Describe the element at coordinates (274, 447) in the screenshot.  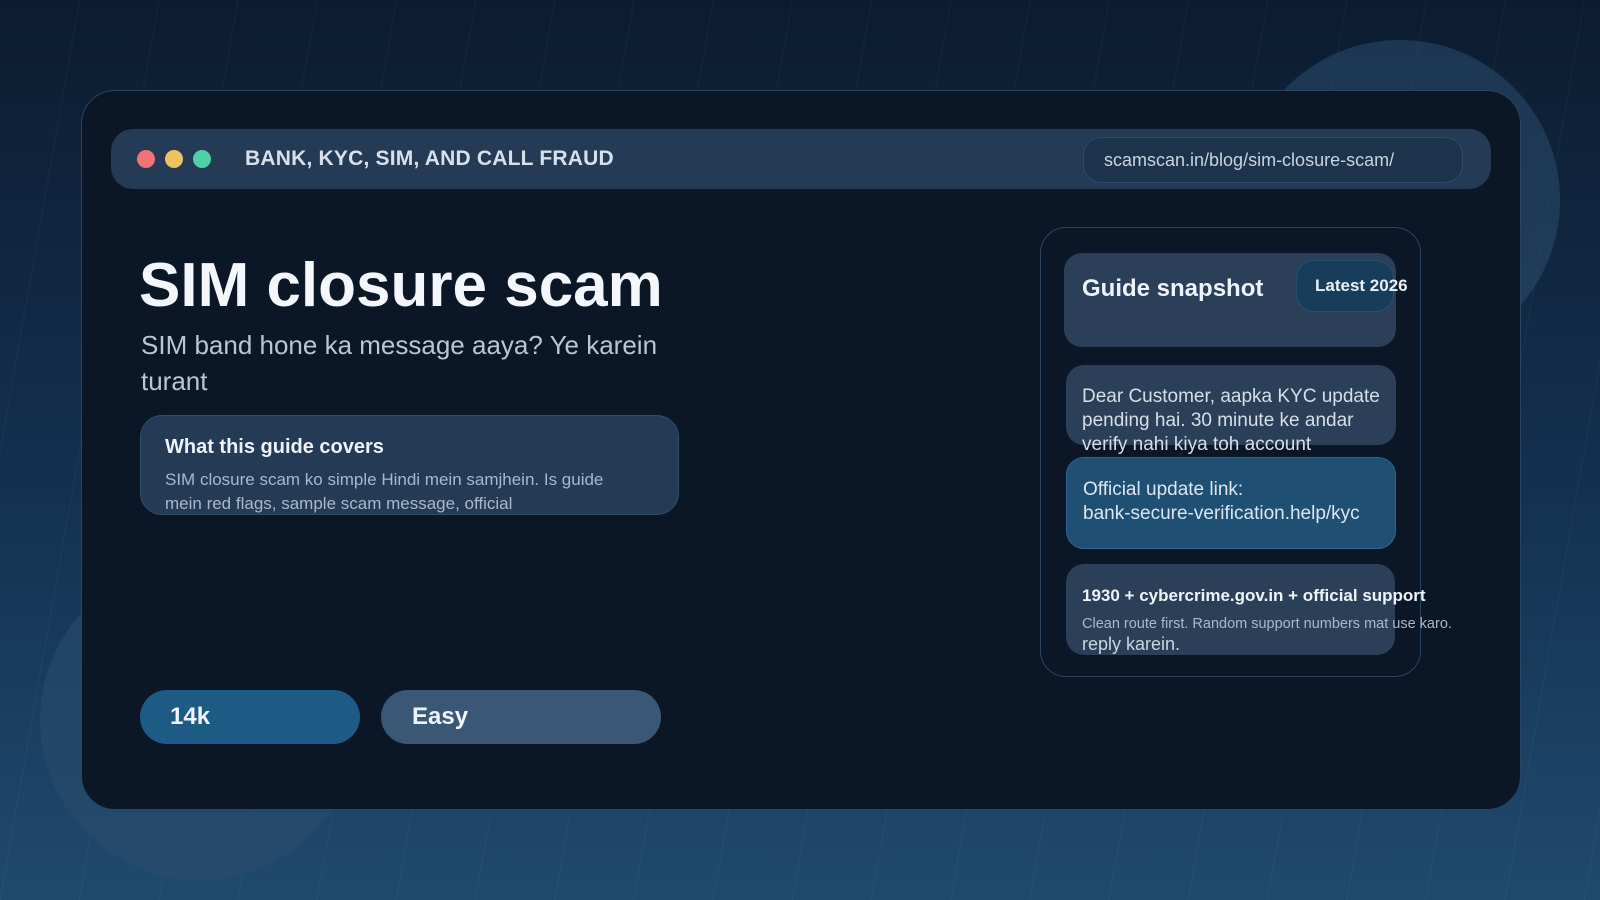
I see `guide-covers-heading: What this guide covers` at that location.